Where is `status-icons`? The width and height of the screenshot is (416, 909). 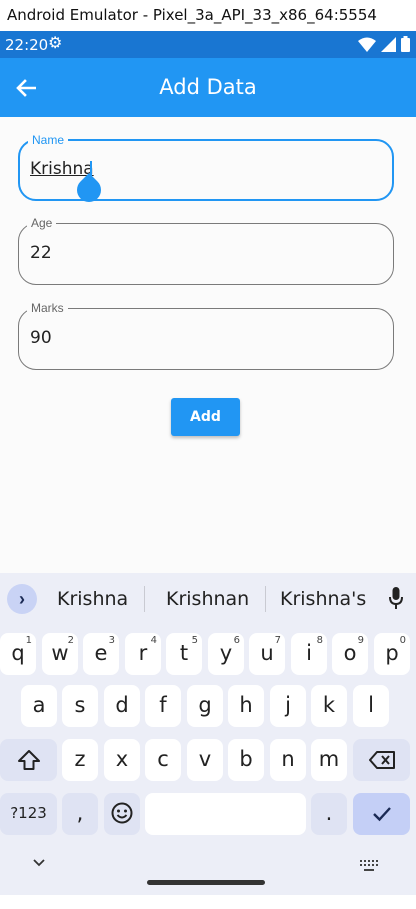
status-icons is located at coordinates (384, 44).